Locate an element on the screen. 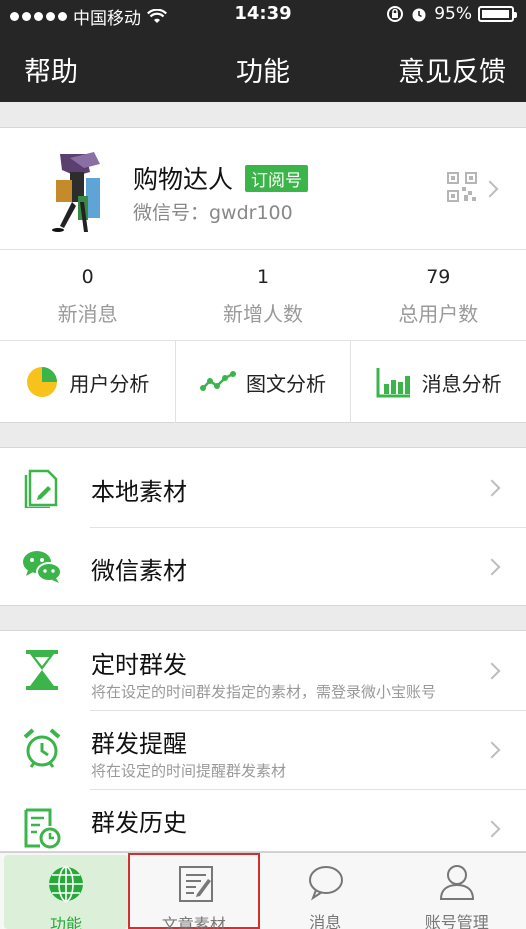  navigation-bar: 帮助 功能 意见反馈 is located at coordinates (263, 66).